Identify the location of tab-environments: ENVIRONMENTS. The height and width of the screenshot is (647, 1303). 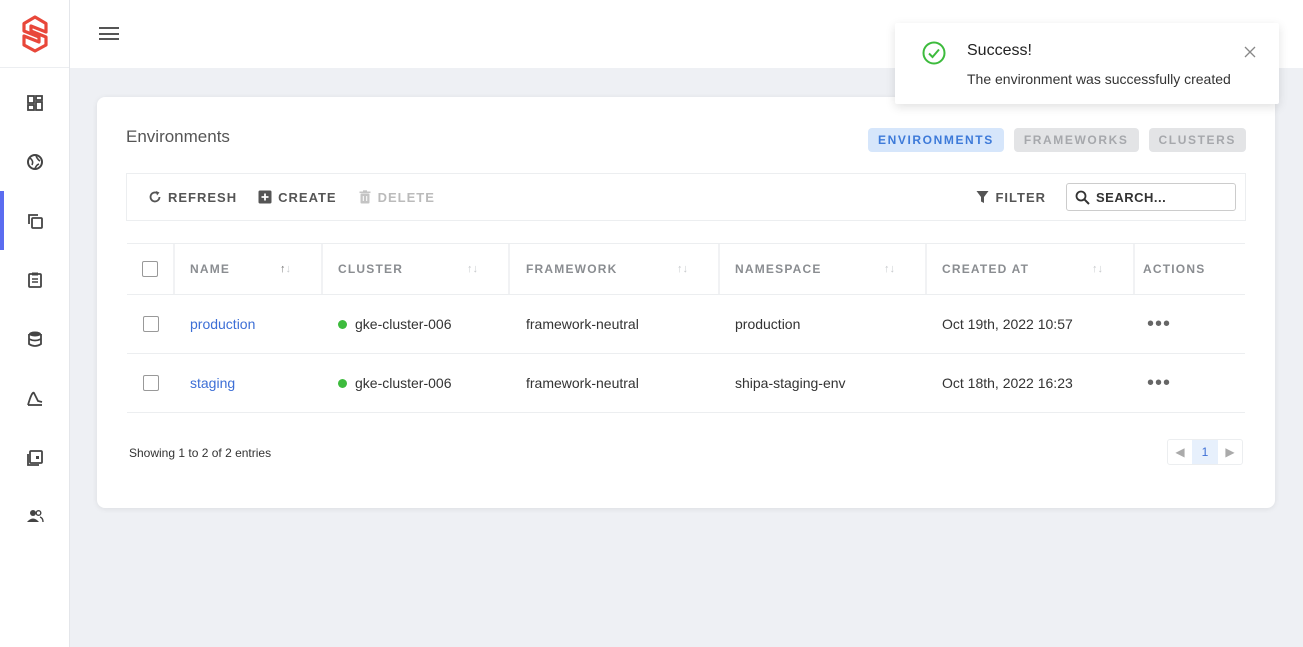
(935, 140).